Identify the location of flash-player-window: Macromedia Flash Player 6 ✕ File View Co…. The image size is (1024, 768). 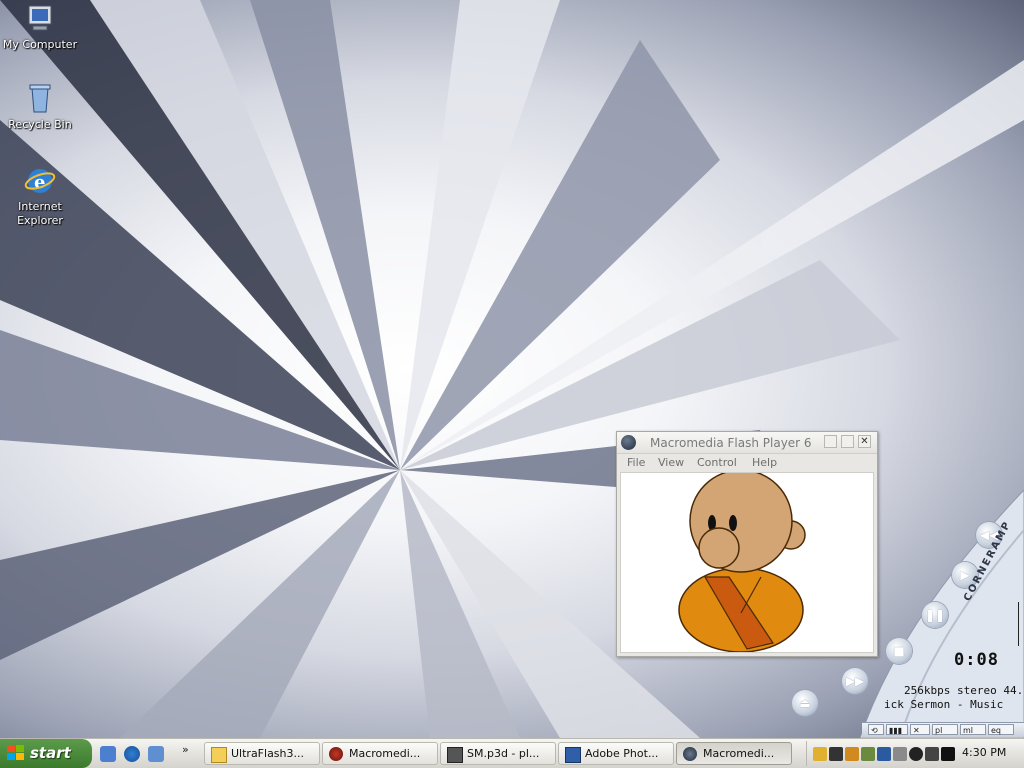
(747, 544).